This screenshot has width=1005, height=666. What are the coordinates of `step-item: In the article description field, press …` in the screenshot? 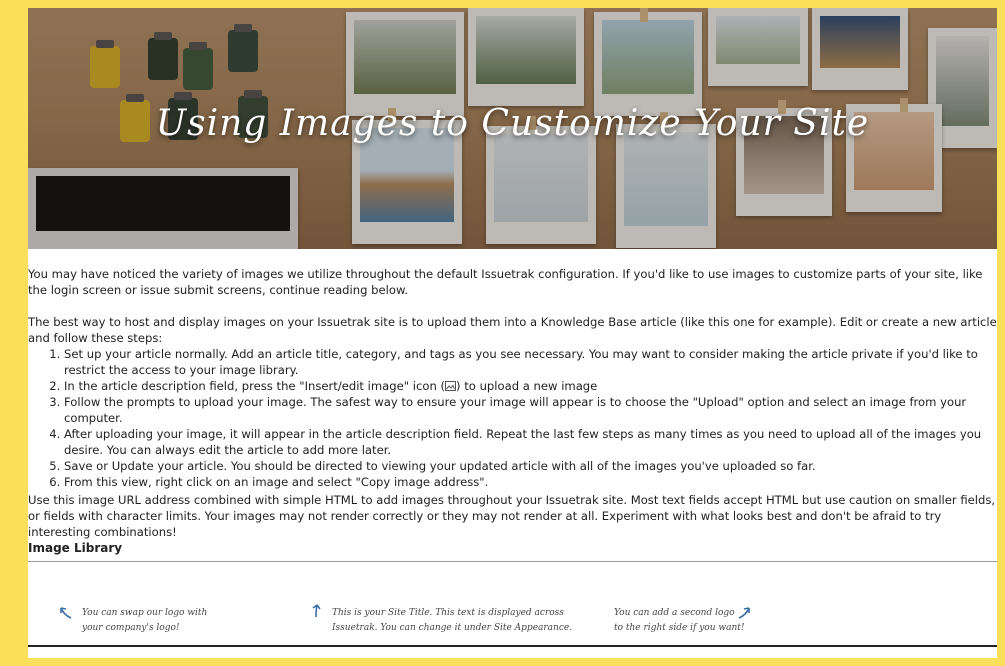 It's located at (530, 386).